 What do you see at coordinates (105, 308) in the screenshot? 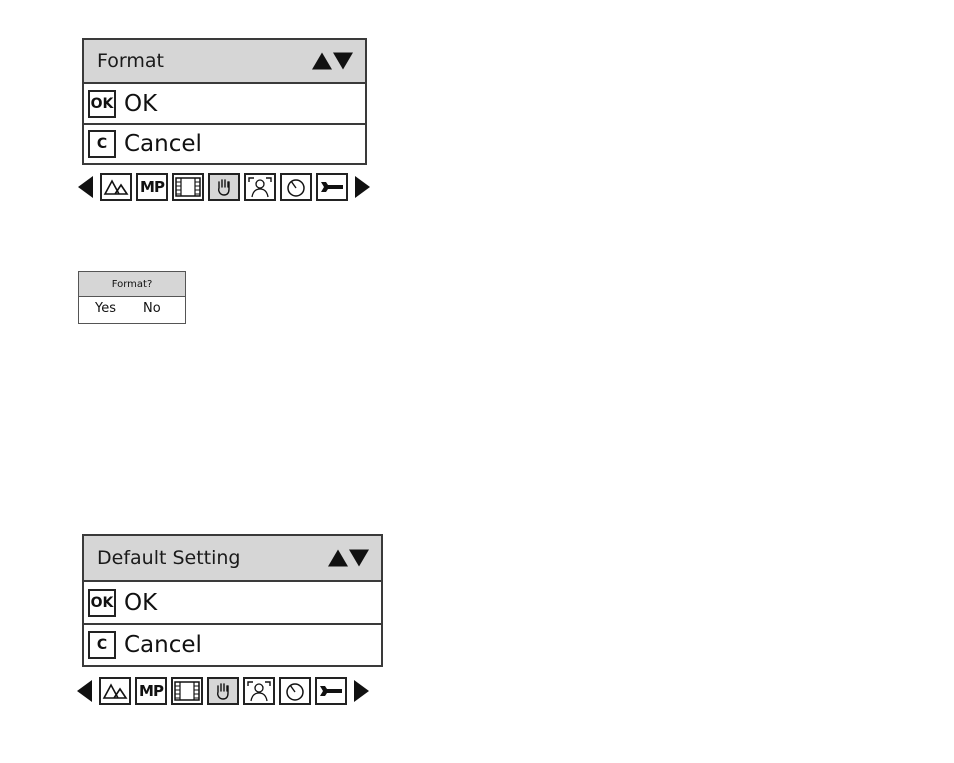
I see `yes-button: Yes` at bounding box center [105, 308].